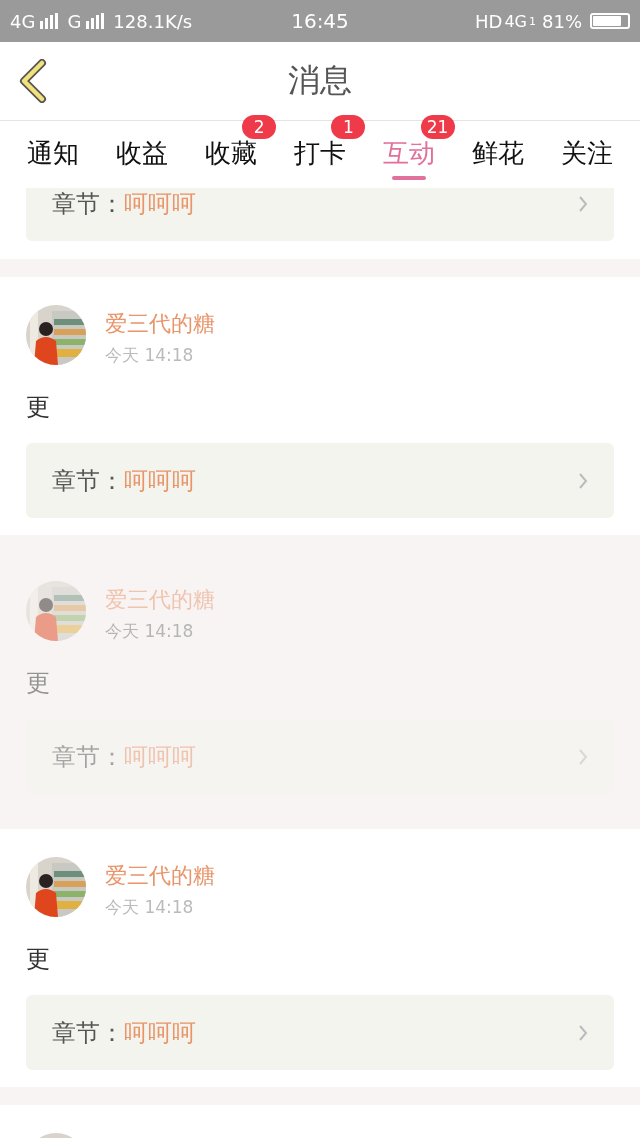 This screenshot has height=1138, width=640. Describe the element at coordinates (532, 21) in the screenshot. I see `sim-label: 1` at that location.